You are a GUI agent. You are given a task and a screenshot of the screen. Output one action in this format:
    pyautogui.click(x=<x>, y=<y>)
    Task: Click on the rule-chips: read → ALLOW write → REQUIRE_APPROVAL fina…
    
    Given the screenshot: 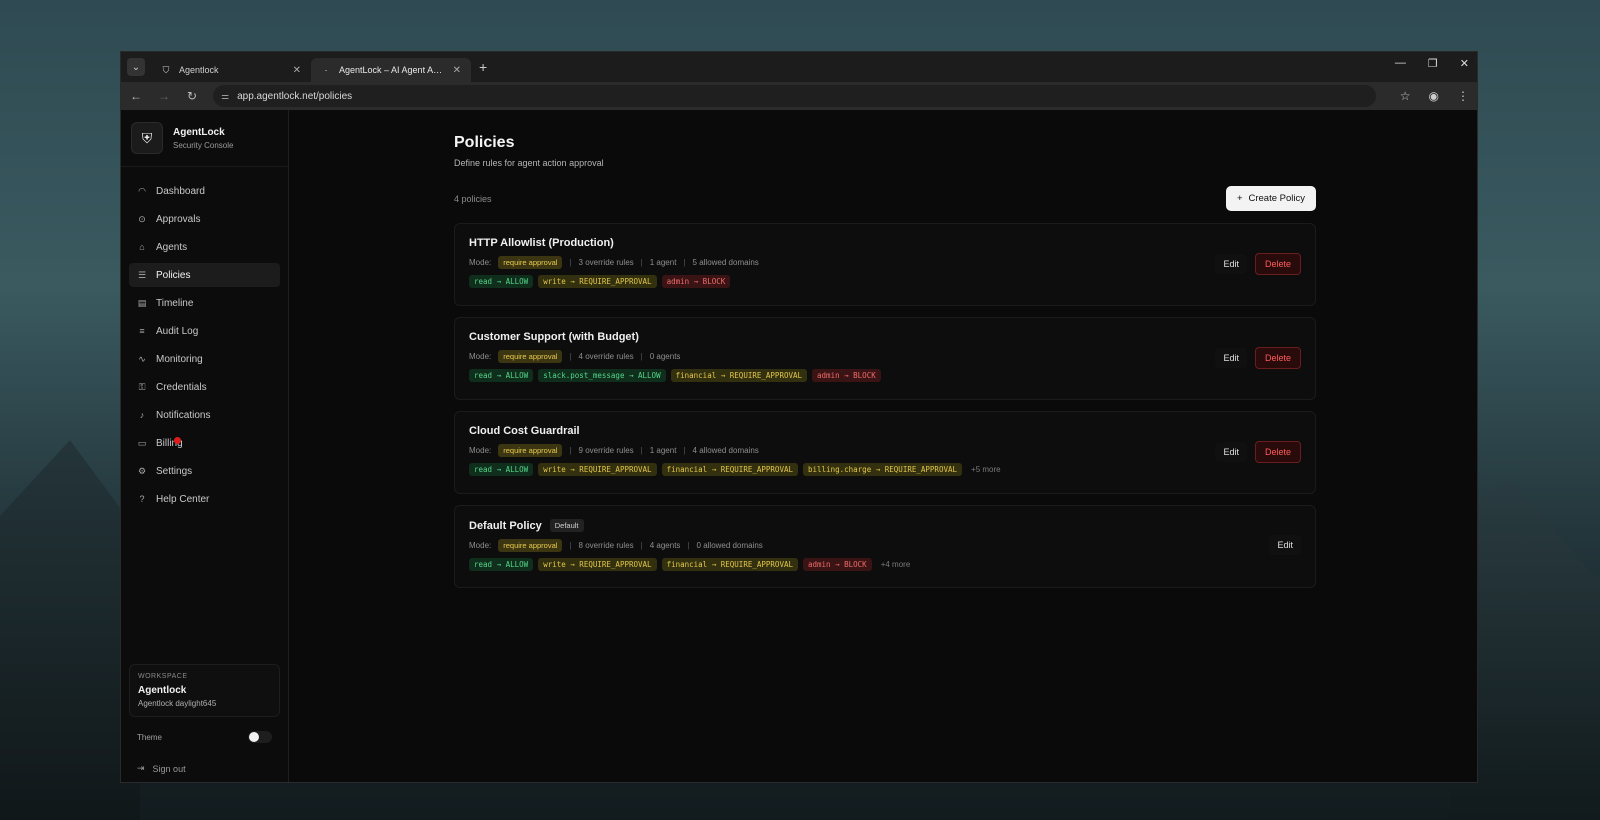 What is the action you would take?
    pyautogui.click(x=885, y=469)
    